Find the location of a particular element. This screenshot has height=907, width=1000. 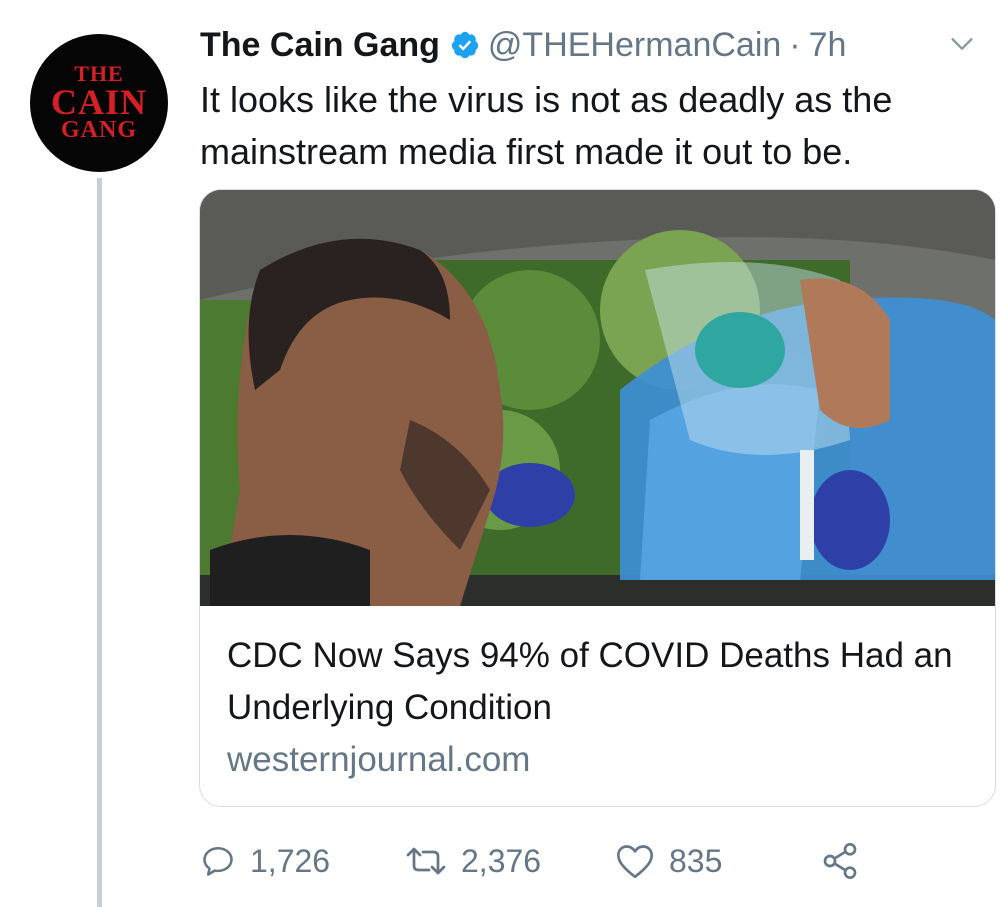

retweet-button: 2,376 is located at coordinates (510, 861).